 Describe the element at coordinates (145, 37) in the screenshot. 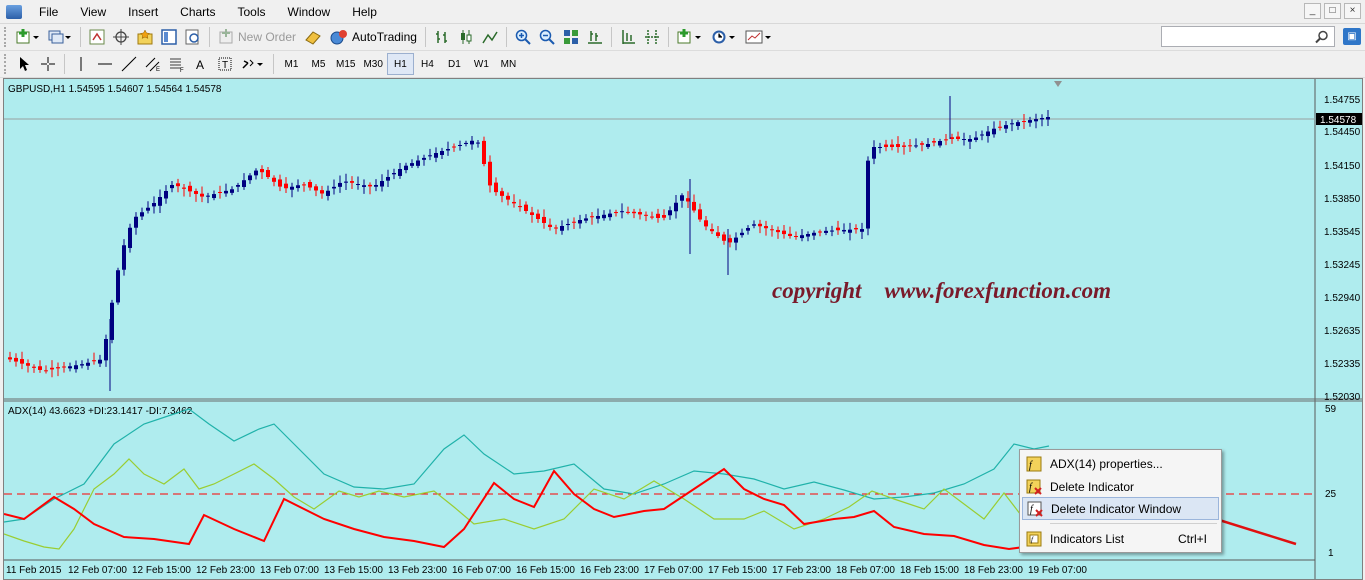

I see `navigator-button` at that location.